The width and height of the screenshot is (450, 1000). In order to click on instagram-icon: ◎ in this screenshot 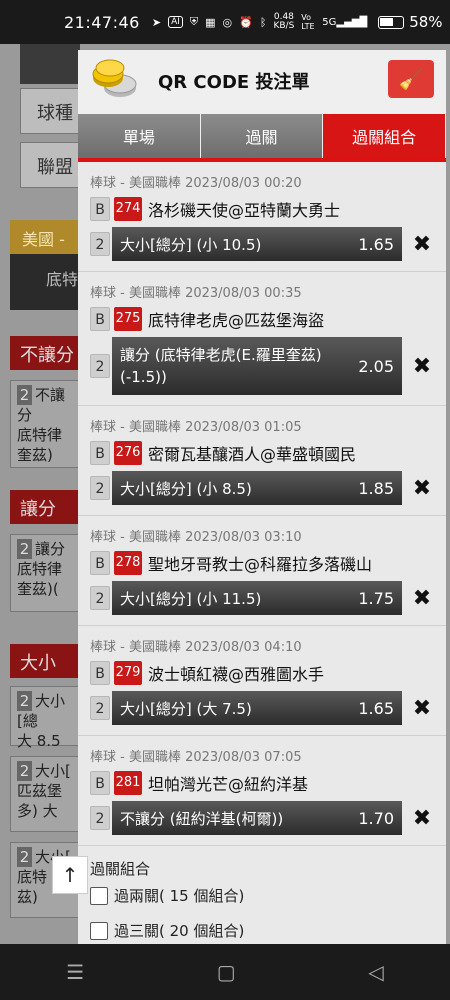, I will do `click(227, 22)`.